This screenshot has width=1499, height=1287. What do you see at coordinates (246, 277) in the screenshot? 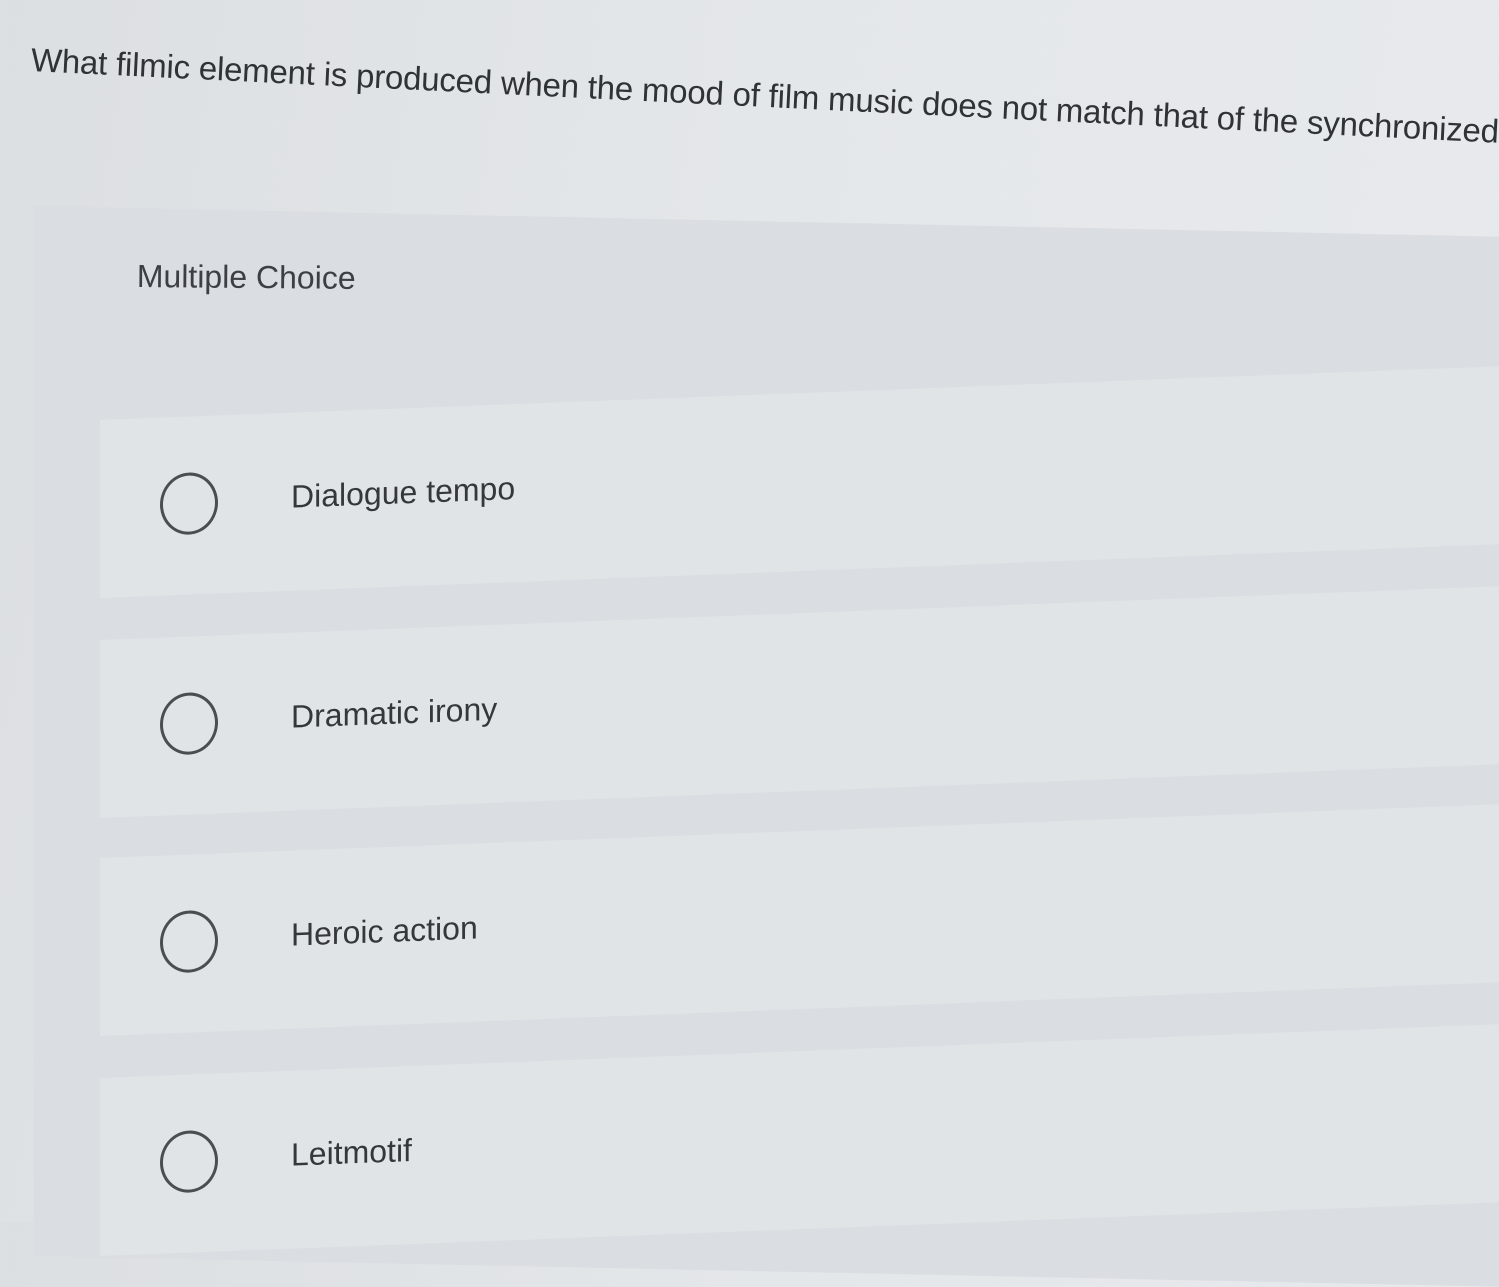
I see `multiple-choice-label: Multiple Choice` at bounding box center [246, 277].